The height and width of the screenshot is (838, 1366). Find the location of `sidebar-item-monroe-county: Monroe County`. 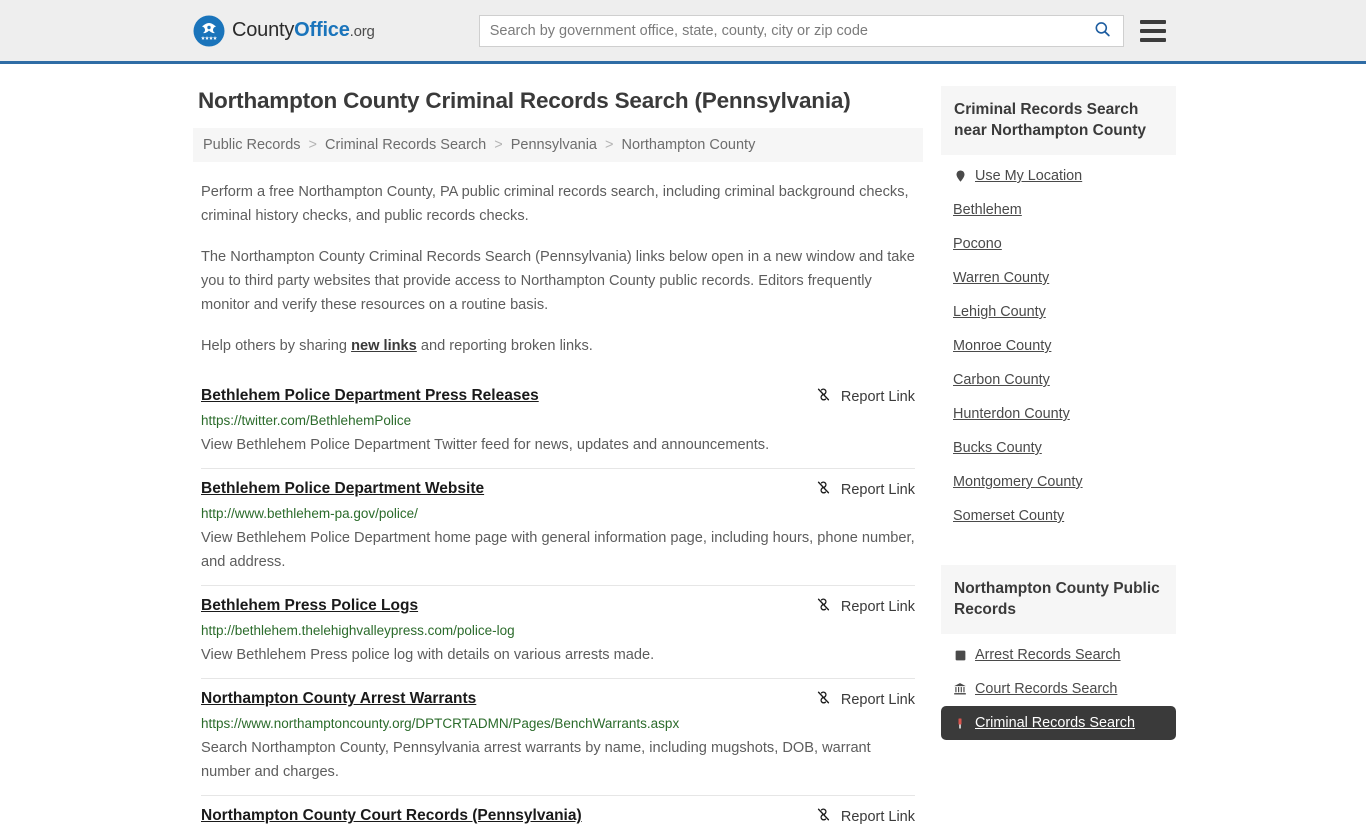

sidebar-item-monroe-county: Monroe County is located at coordinates (1058, 346).